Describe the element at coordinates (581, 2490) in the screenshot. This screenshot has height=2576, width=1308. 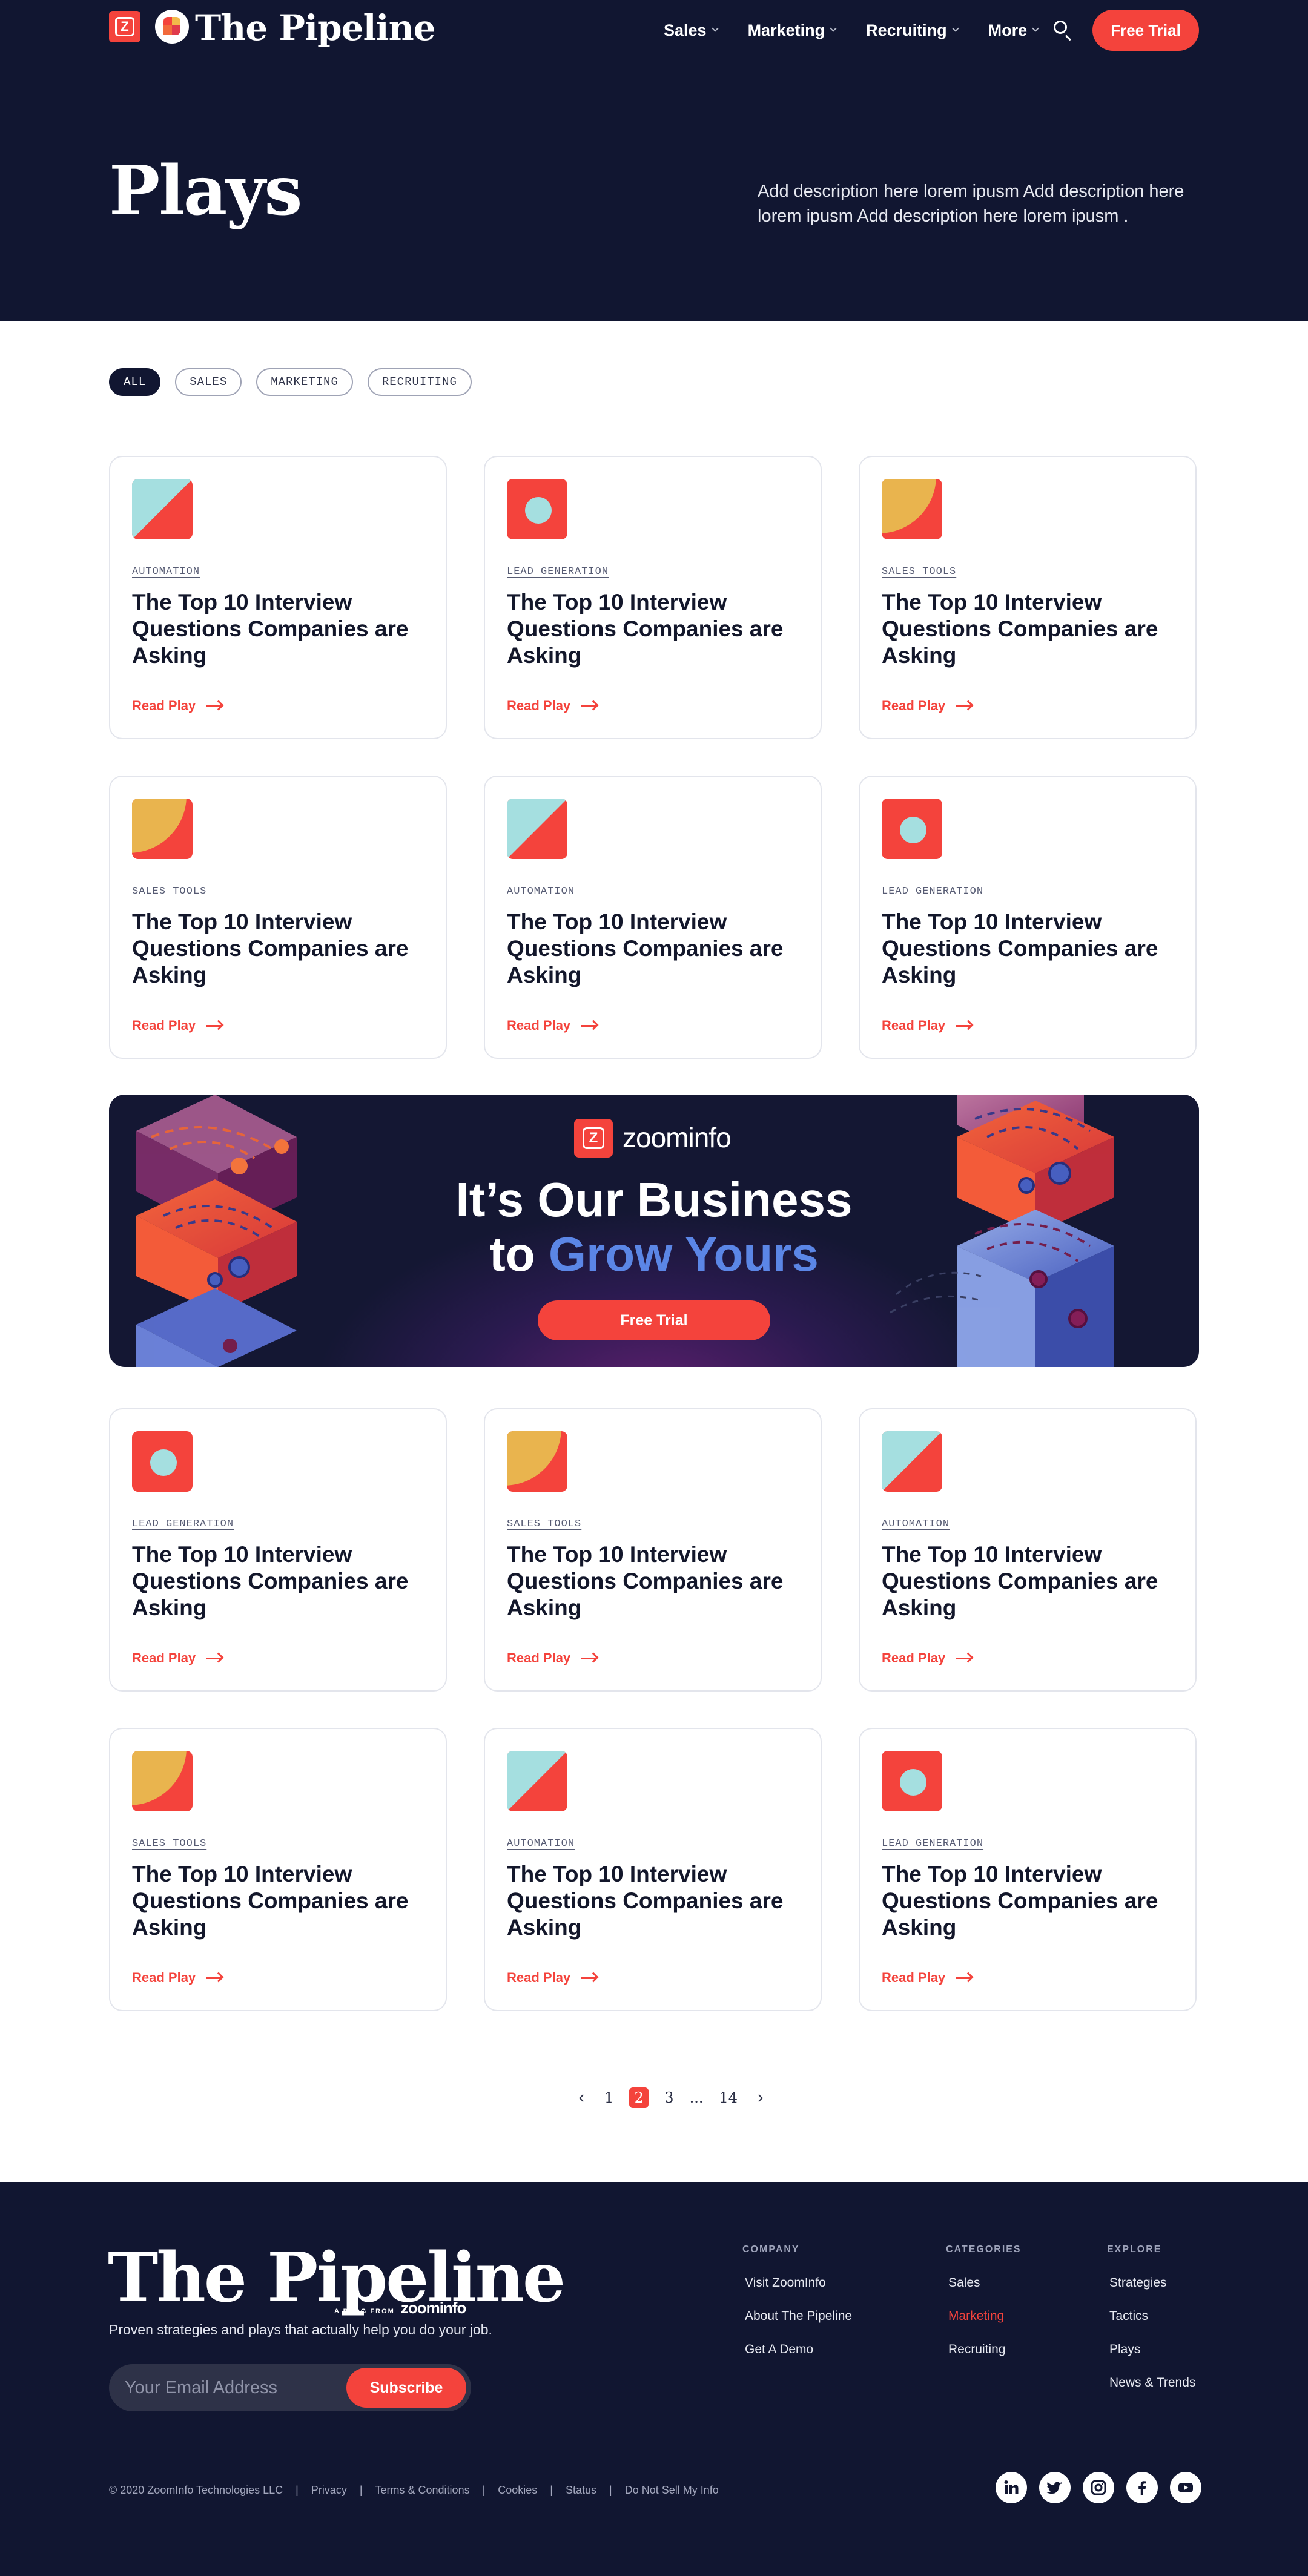
I see `status-link: Status` at that location.